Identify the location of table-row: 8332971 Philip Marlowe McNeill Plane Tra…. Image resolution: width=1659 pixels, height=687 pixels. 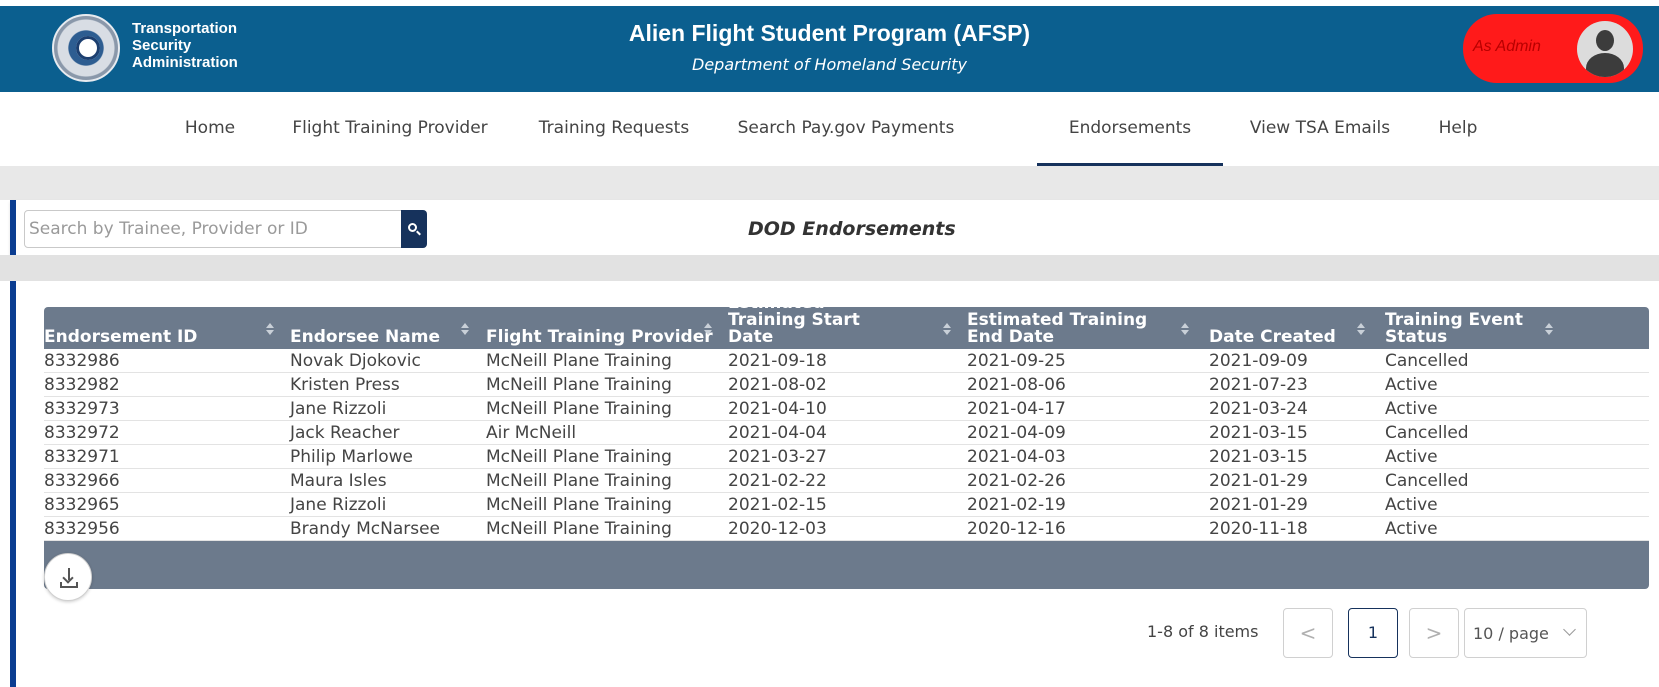
(846, 457).